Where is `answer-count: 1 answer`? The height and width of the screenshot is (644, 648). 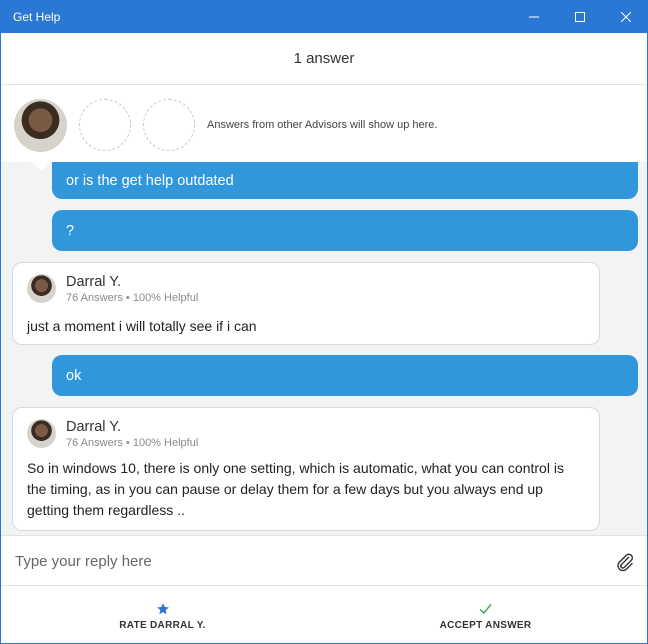
answer-count: 1 answer is located at coordinates (324, 58).